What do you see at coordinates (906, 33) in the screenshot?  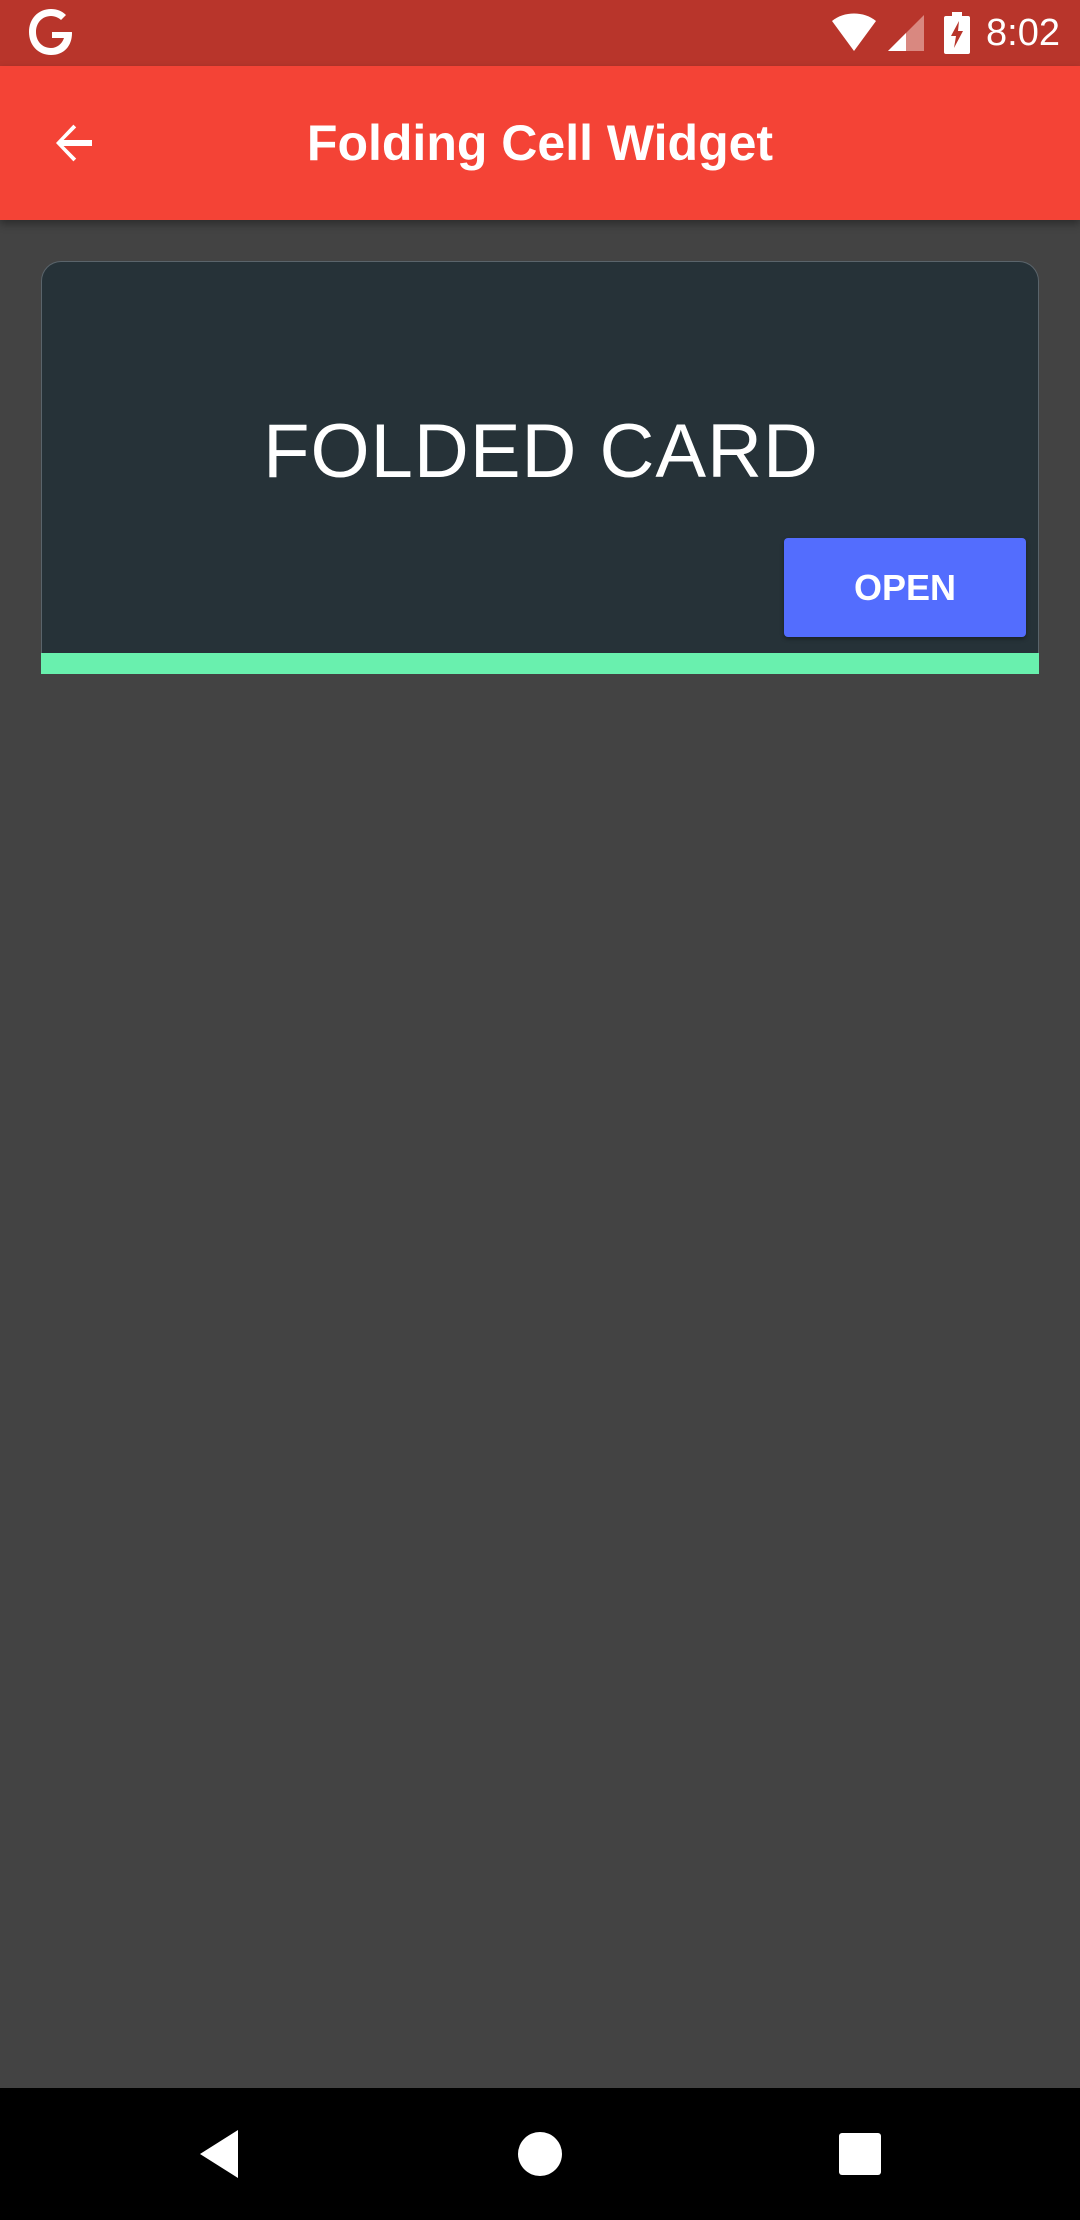 I see `signal-icon` at bounding box center [906, 33].